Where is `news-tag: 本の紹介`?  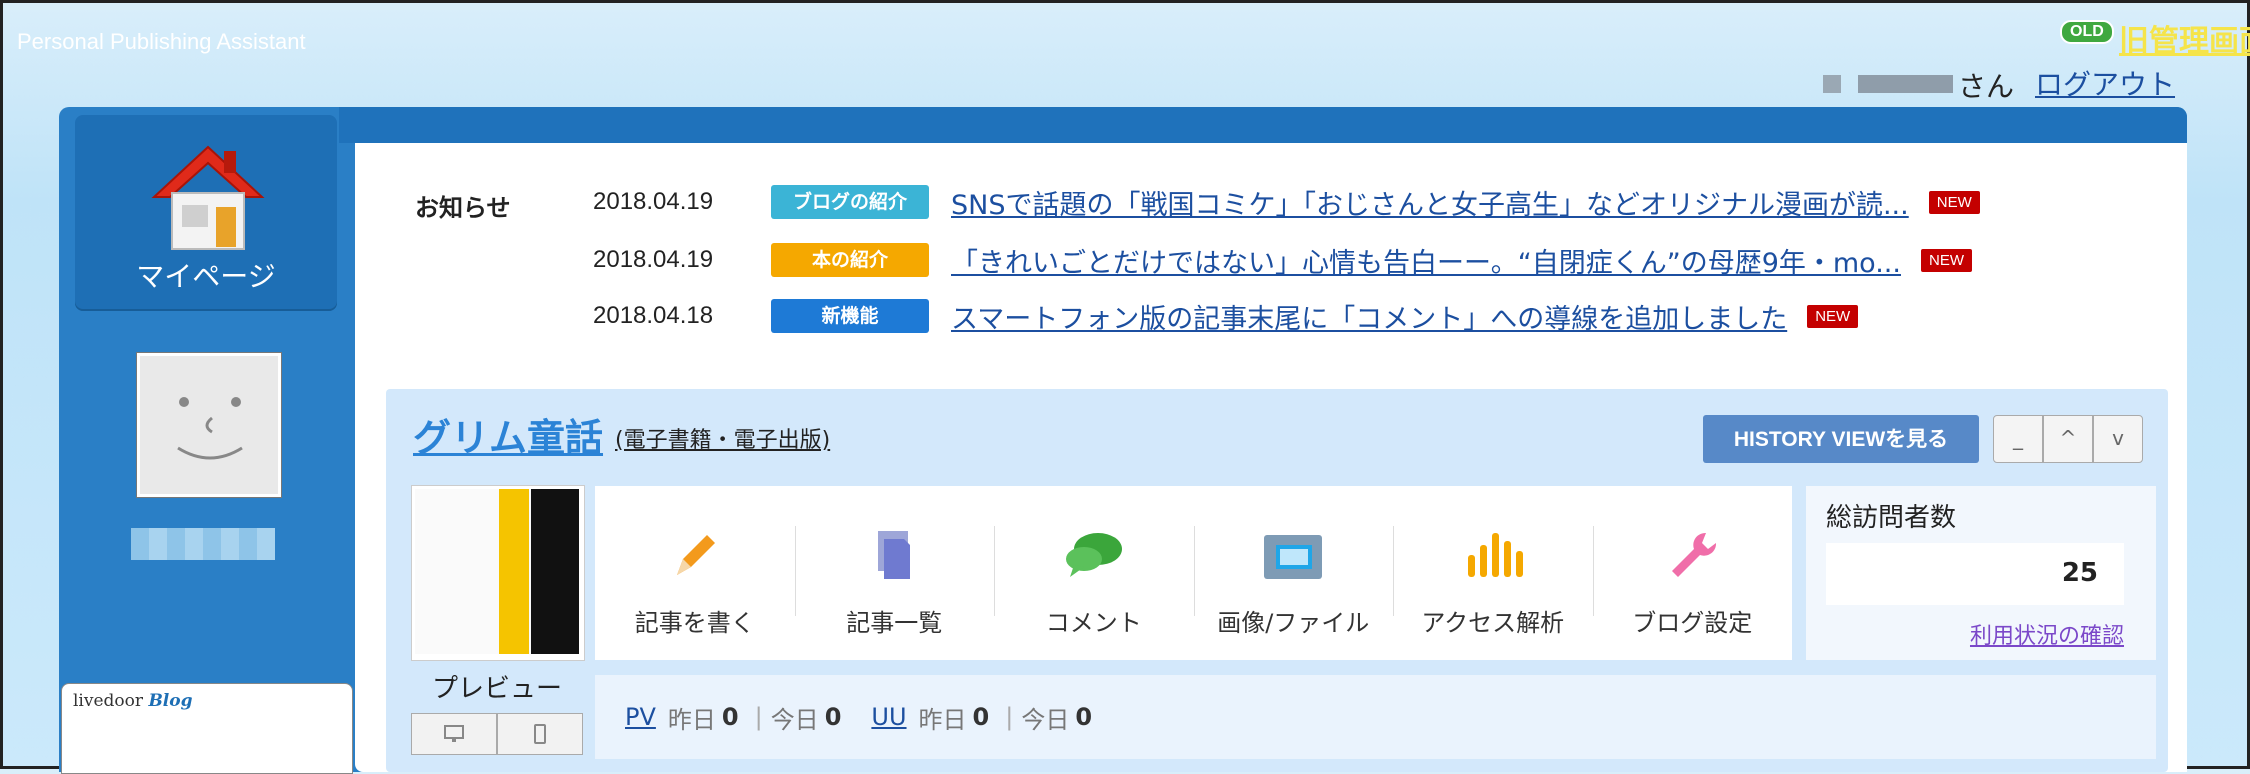
news-tag: 本の紹介 is located at coordinates (850, 260).